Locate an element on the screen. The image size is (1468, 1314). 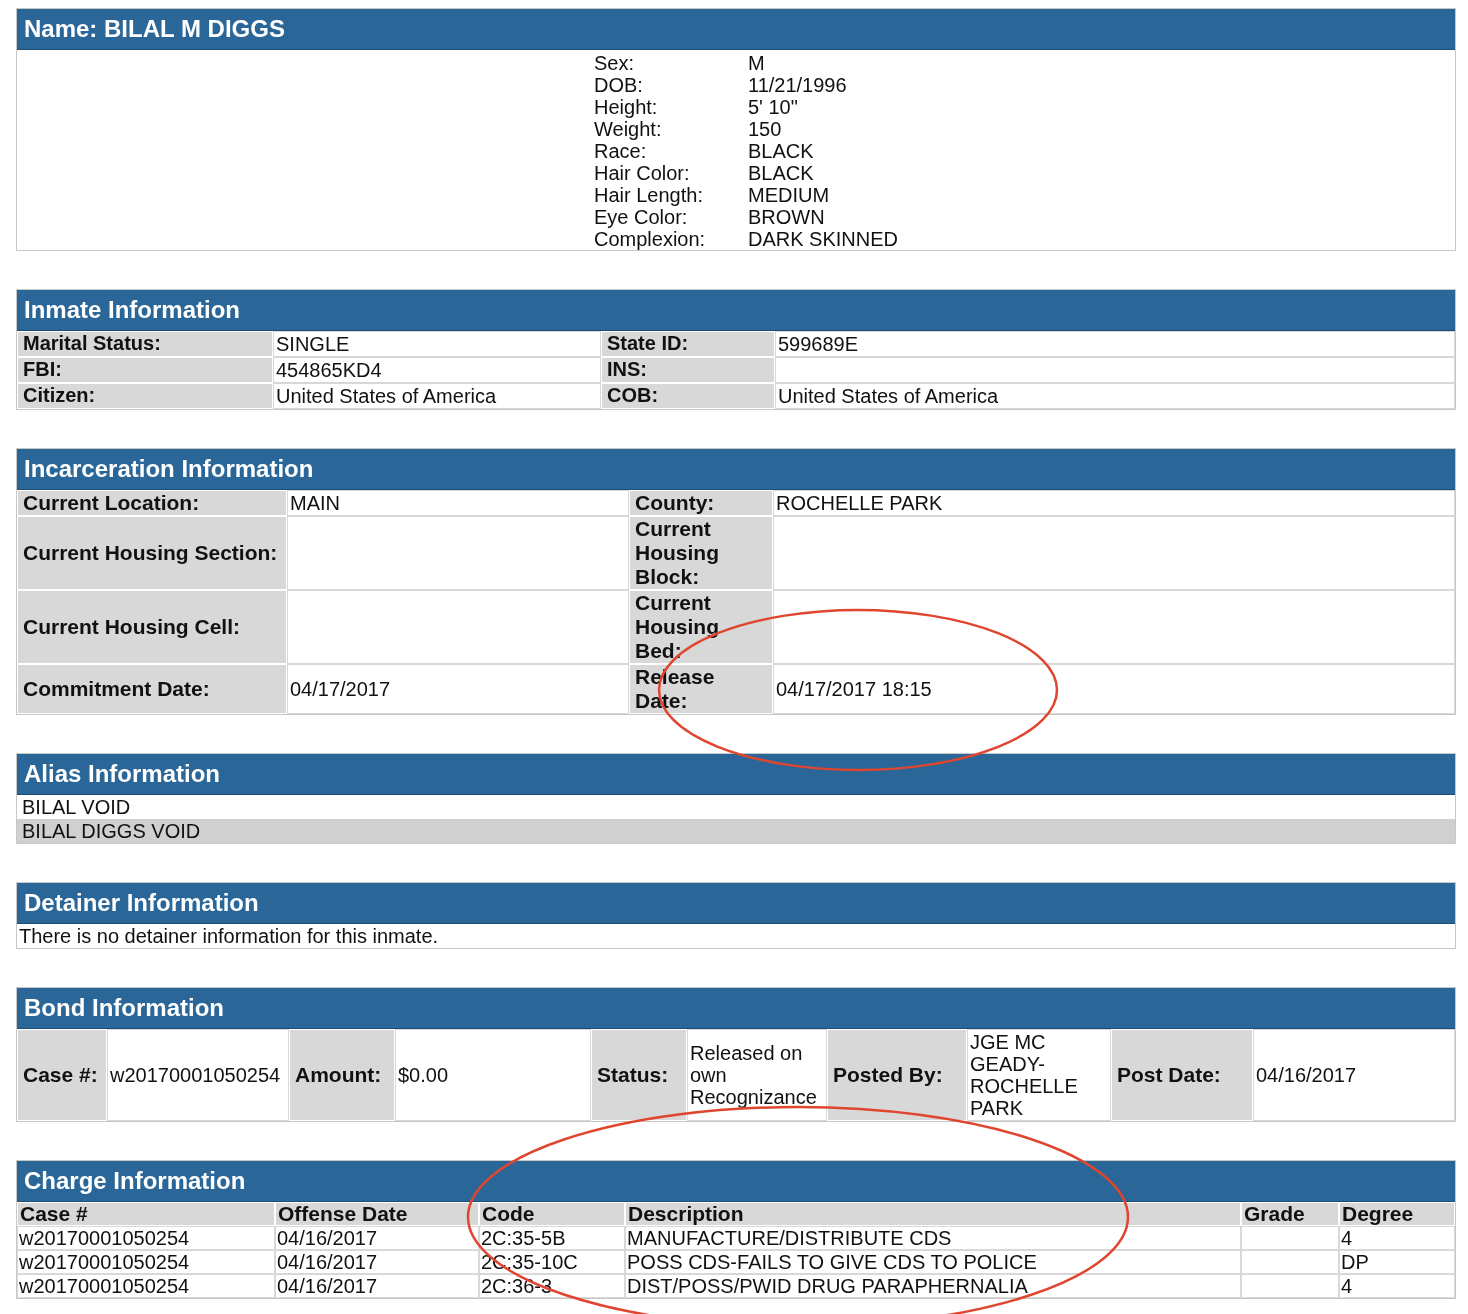
label-cell: COB: is located at coordinates (688, 396).